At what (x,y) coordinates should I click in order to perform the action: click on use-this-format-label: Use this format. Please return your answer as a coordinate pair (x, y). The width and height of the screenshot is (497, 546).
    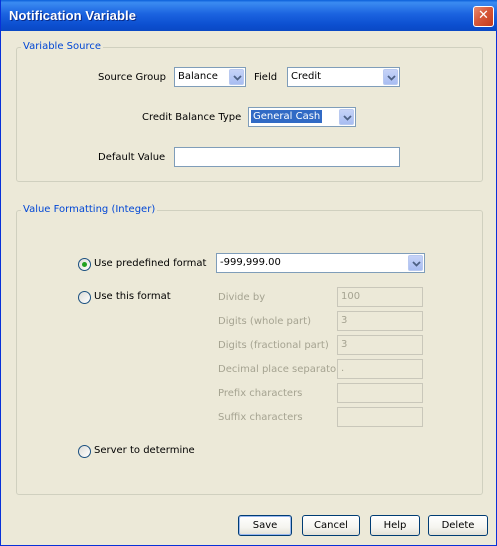
    Looking at the image, I should click on (132, 296).